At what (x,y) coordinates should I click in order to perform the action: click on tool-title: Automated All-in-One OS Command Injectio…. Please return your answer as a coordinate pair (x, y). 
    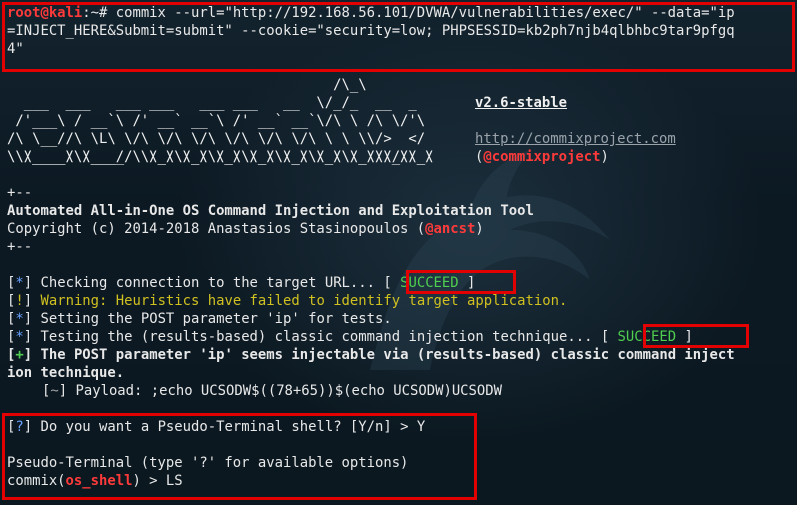
    Looking at the image, I should click on (270, 211).